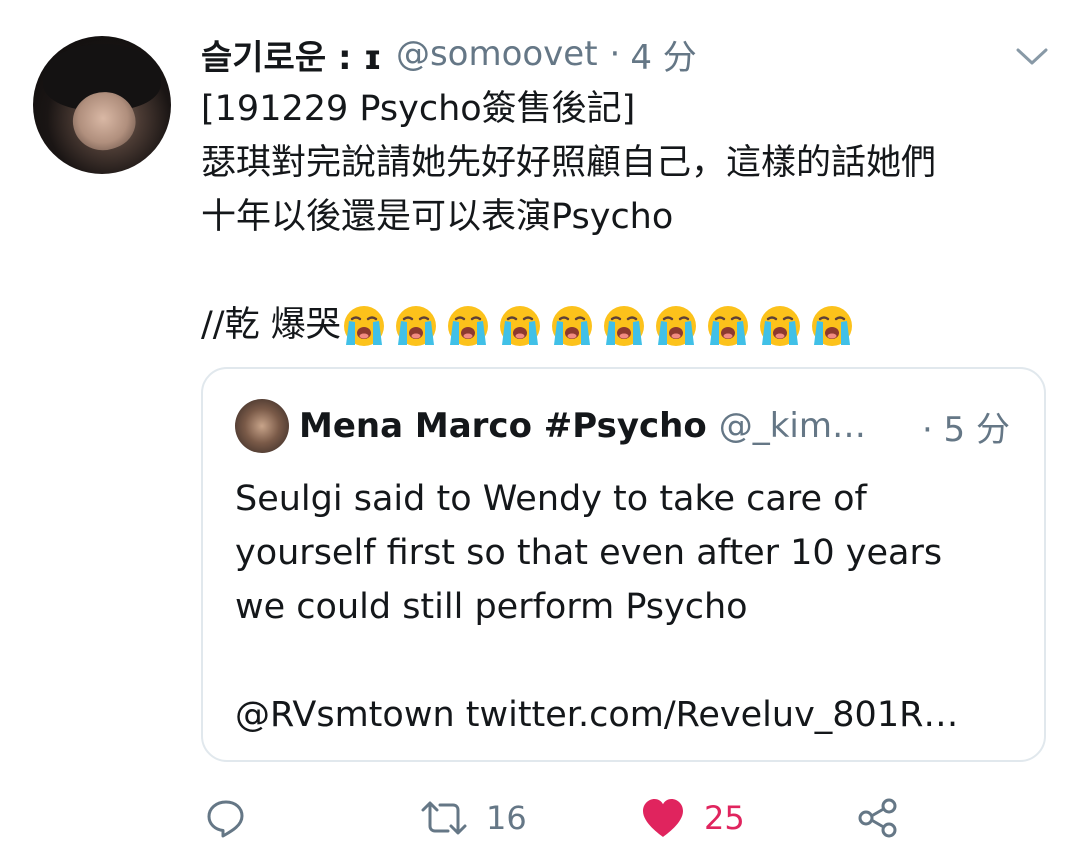  I want to click on timestamp: 4 分, so click(663, 54).